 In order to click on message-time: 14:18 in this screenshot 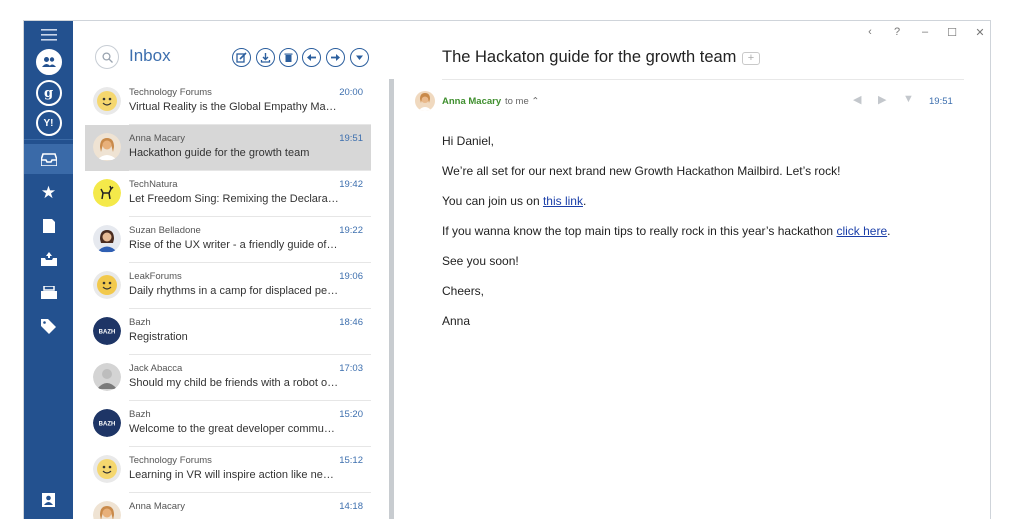, I will do `click(351, 506)`.